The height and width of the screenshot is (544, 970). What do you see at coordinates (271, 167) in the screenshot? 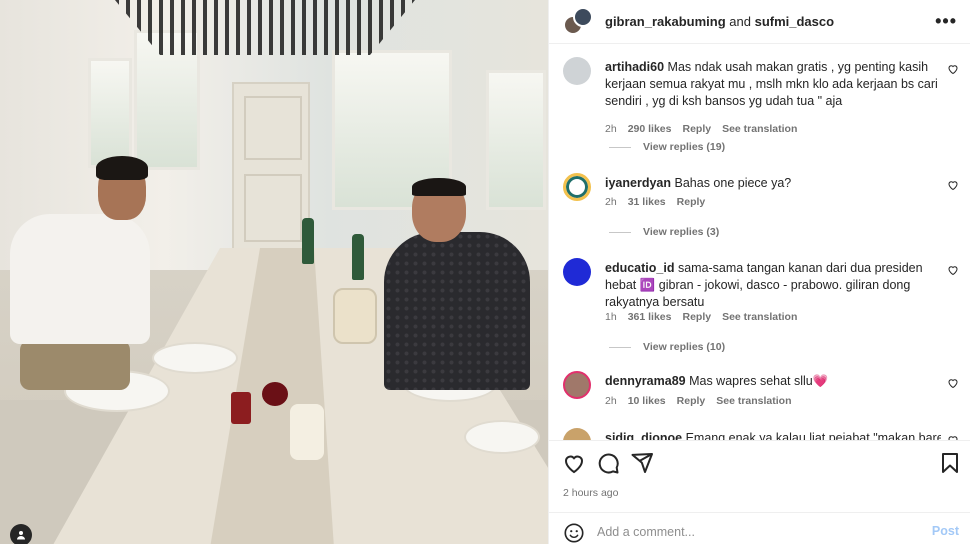
I see `photo-door` at bounding box center [271, 167].